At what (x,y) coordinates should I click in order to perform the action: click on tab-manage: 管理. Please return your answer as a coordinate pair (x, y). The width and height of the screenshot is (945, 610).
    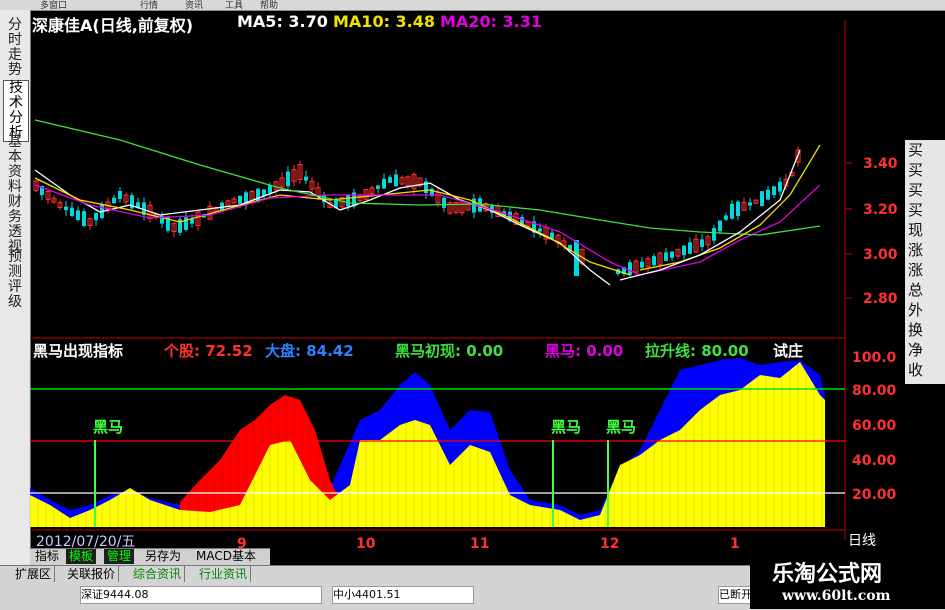
    Looking at the image, I should click on (119, 556).